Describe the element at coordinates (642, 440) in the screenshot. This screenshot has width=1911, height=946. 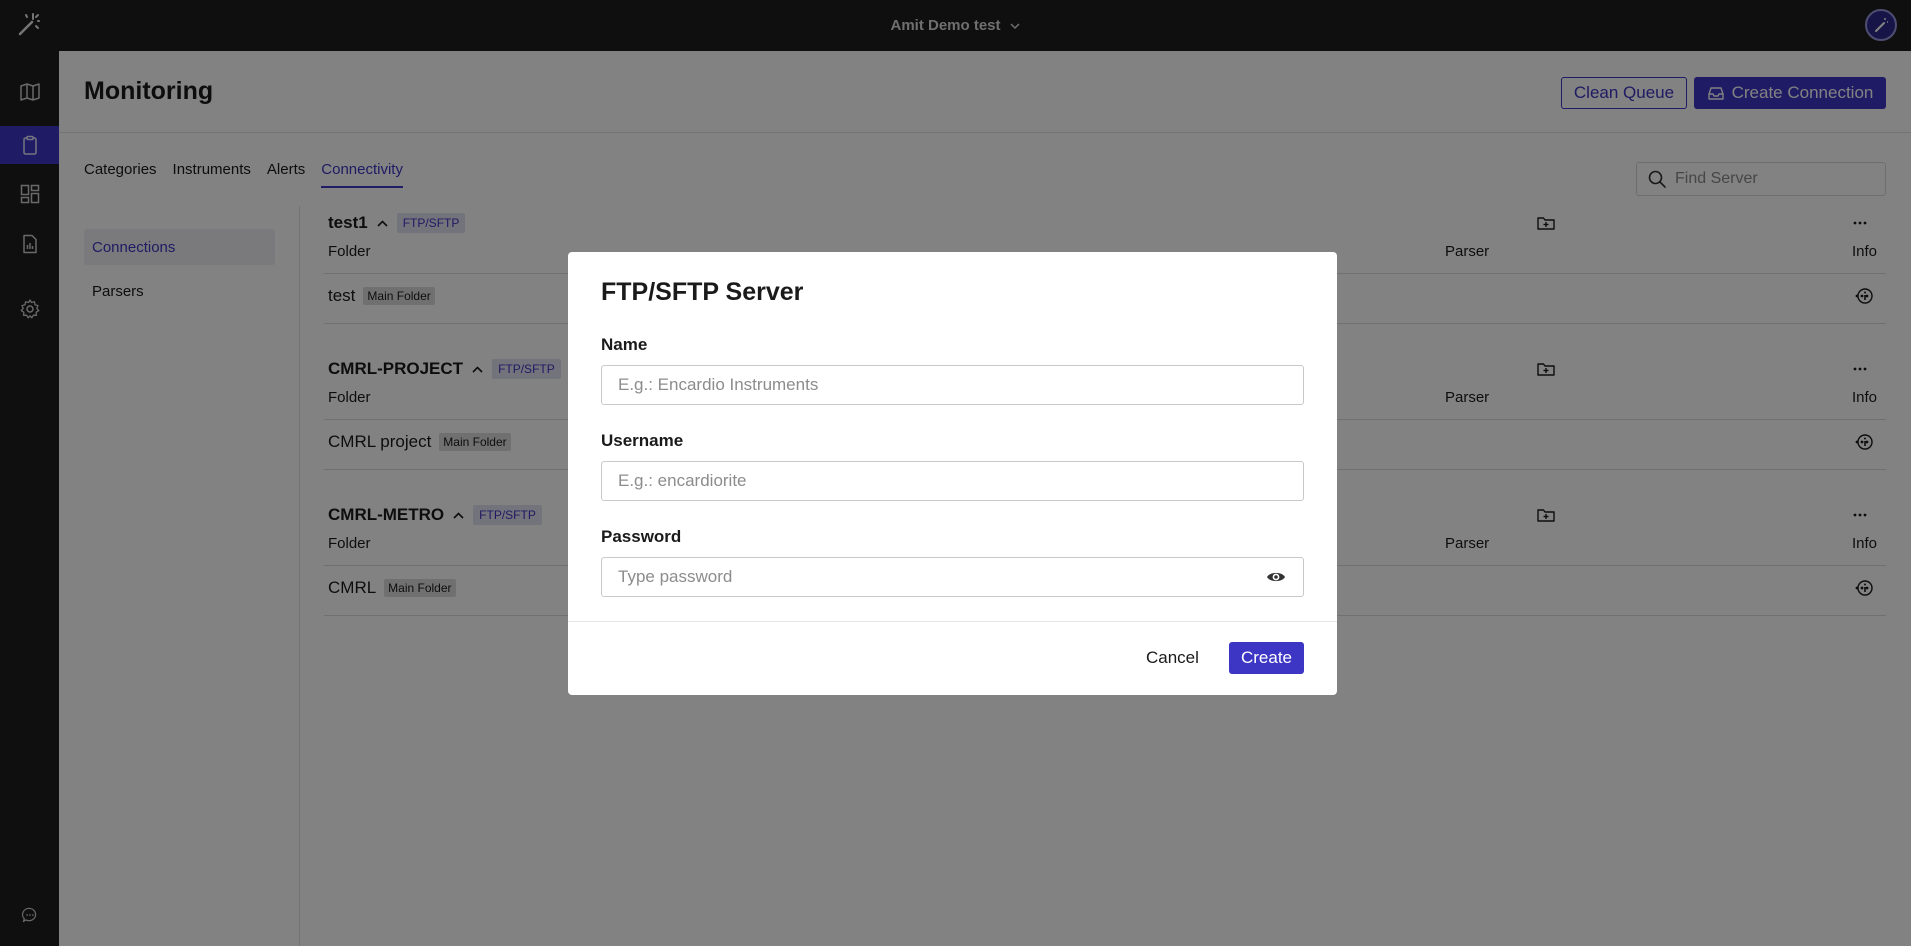
I see `username-label: Username` at that location.